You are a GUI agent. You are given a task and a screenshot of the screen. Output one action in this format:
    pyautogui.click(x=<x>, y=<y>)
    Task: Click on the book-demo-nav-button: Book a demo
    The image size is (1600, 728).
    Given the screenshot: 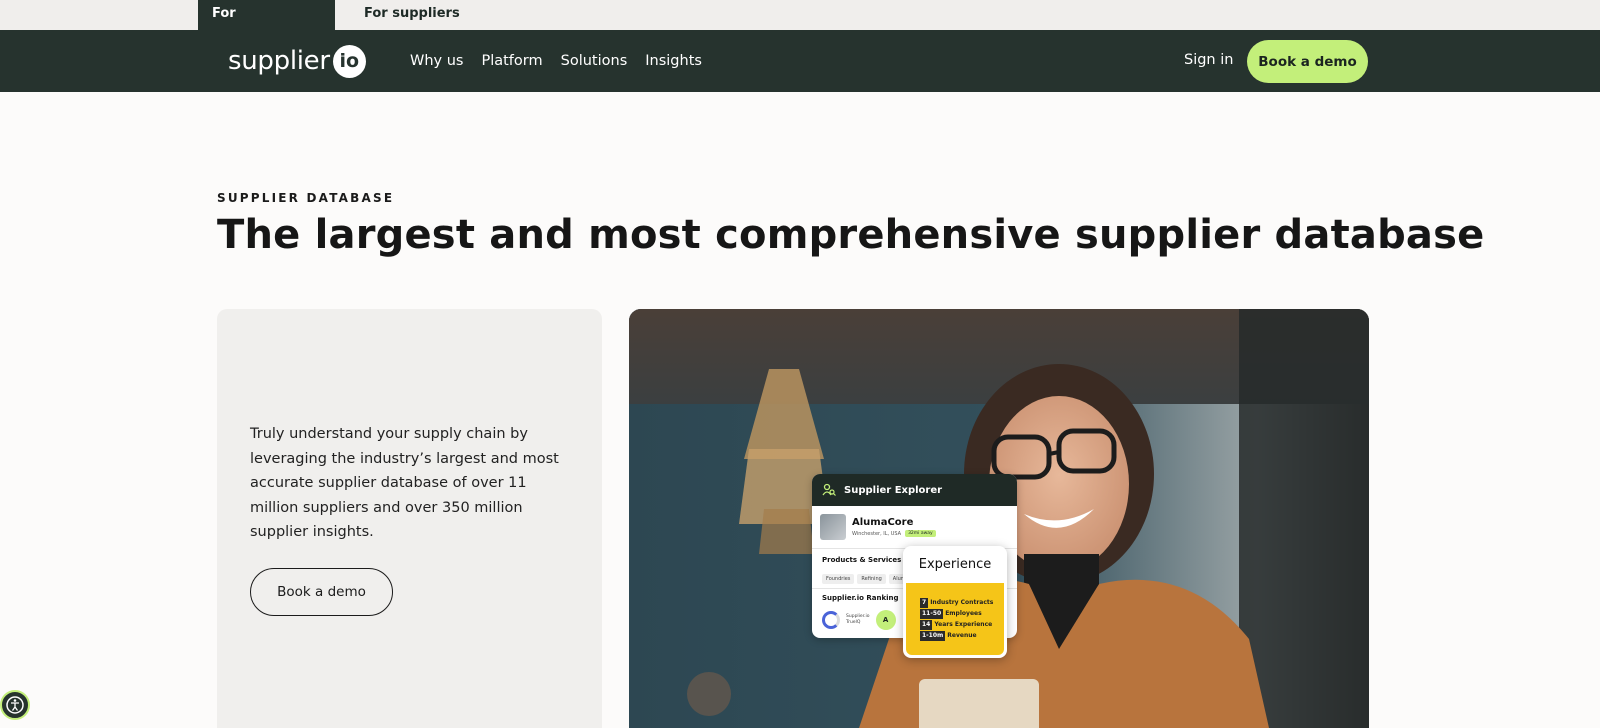 What is the action you would take?
    pyautogui.click(x=1307, y=61)
    